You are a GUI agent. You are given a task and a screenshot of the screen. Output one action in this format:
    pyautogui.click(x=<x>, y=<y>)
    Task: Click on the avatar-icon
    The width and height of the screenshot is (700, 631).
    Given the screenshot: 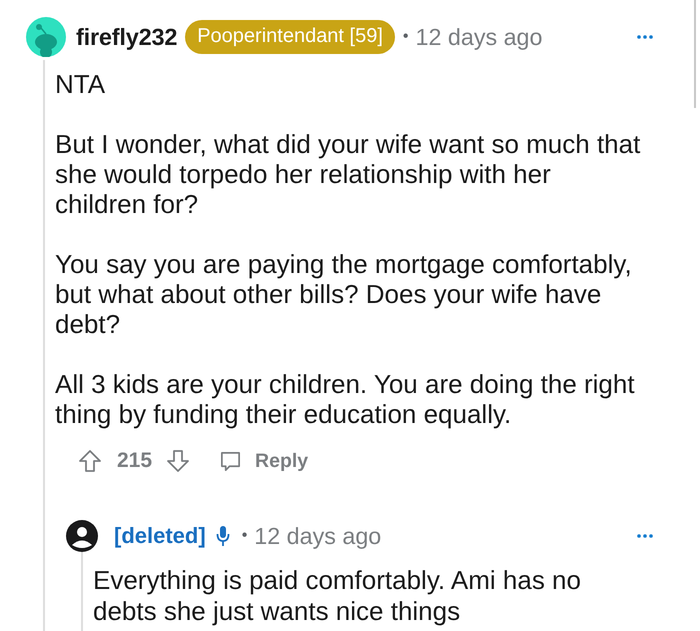 What is the action you would take?
    pyautogui.click(x=82, y=536)
    